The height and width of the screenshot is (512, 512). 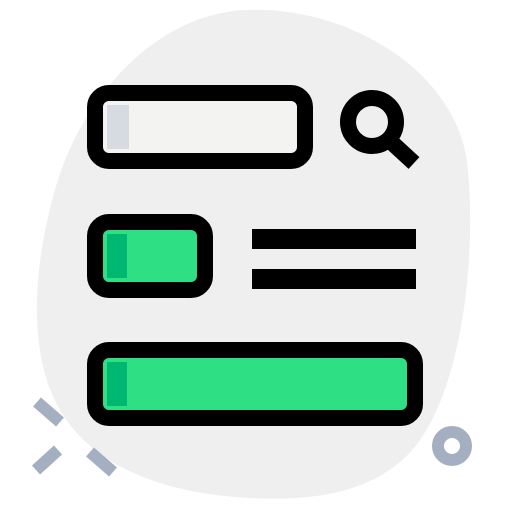 What do you see at coordinates (150, 256) in the screenshot?
I see `thumbnail-block` at bounding box center [150, 256].